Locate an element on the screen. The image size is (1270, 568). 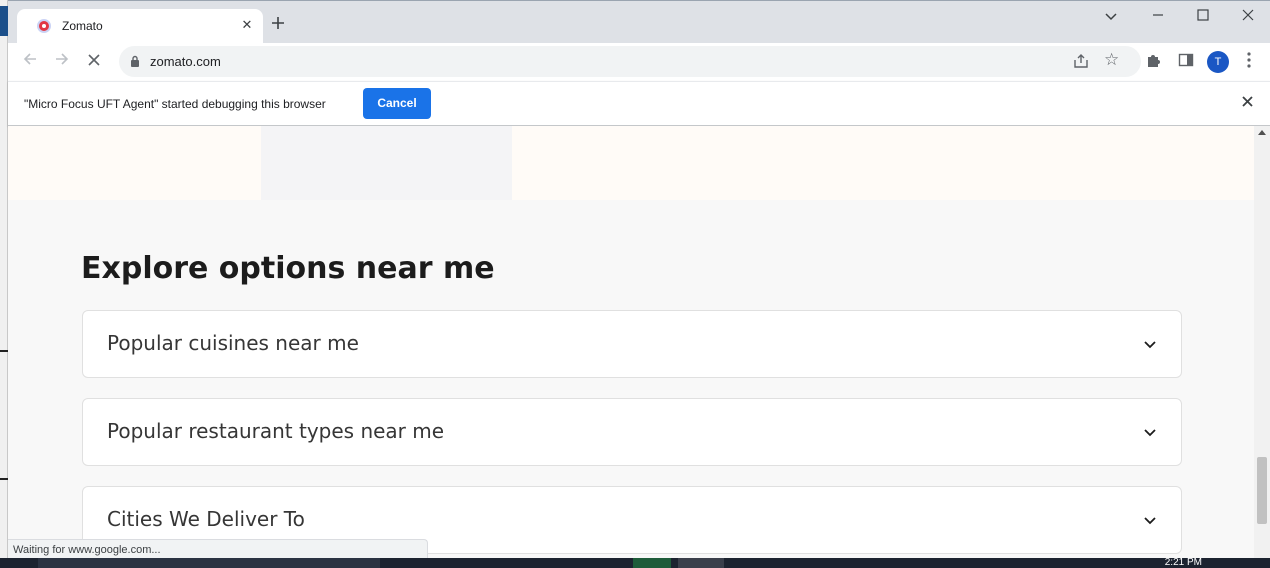
accordion-restaurant-types: Popular restaurant types near me is located at coordinates (632, 432).